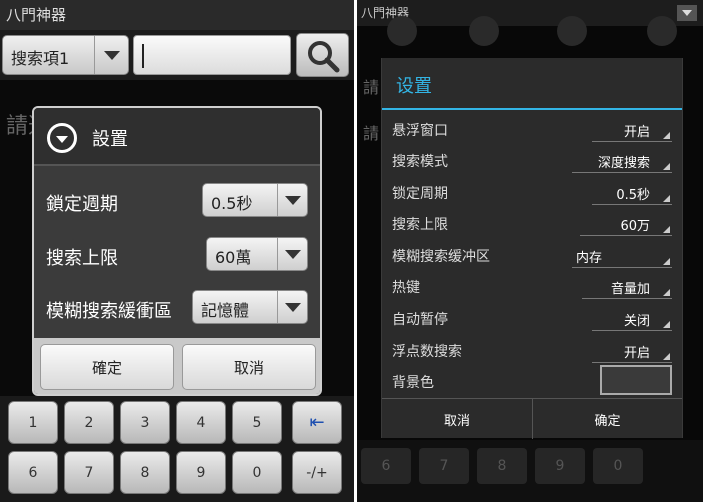  I want to click on hotkey-spinner: 音量加, so click(627, 288).